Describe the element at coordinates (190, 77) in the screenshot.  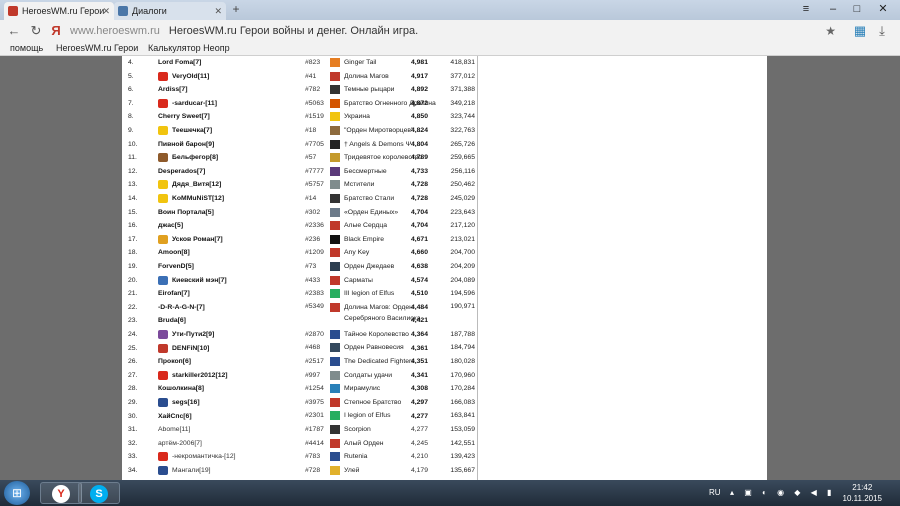
I see `player-name-link: VeryOld[11]` at that location.